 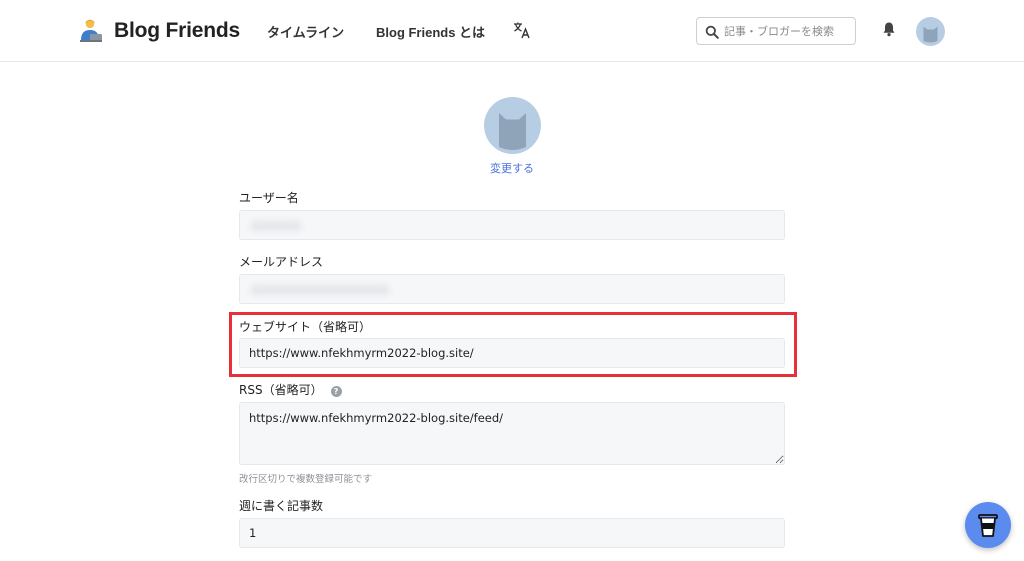 I want to click on search-input, so click(x=788, y=31).